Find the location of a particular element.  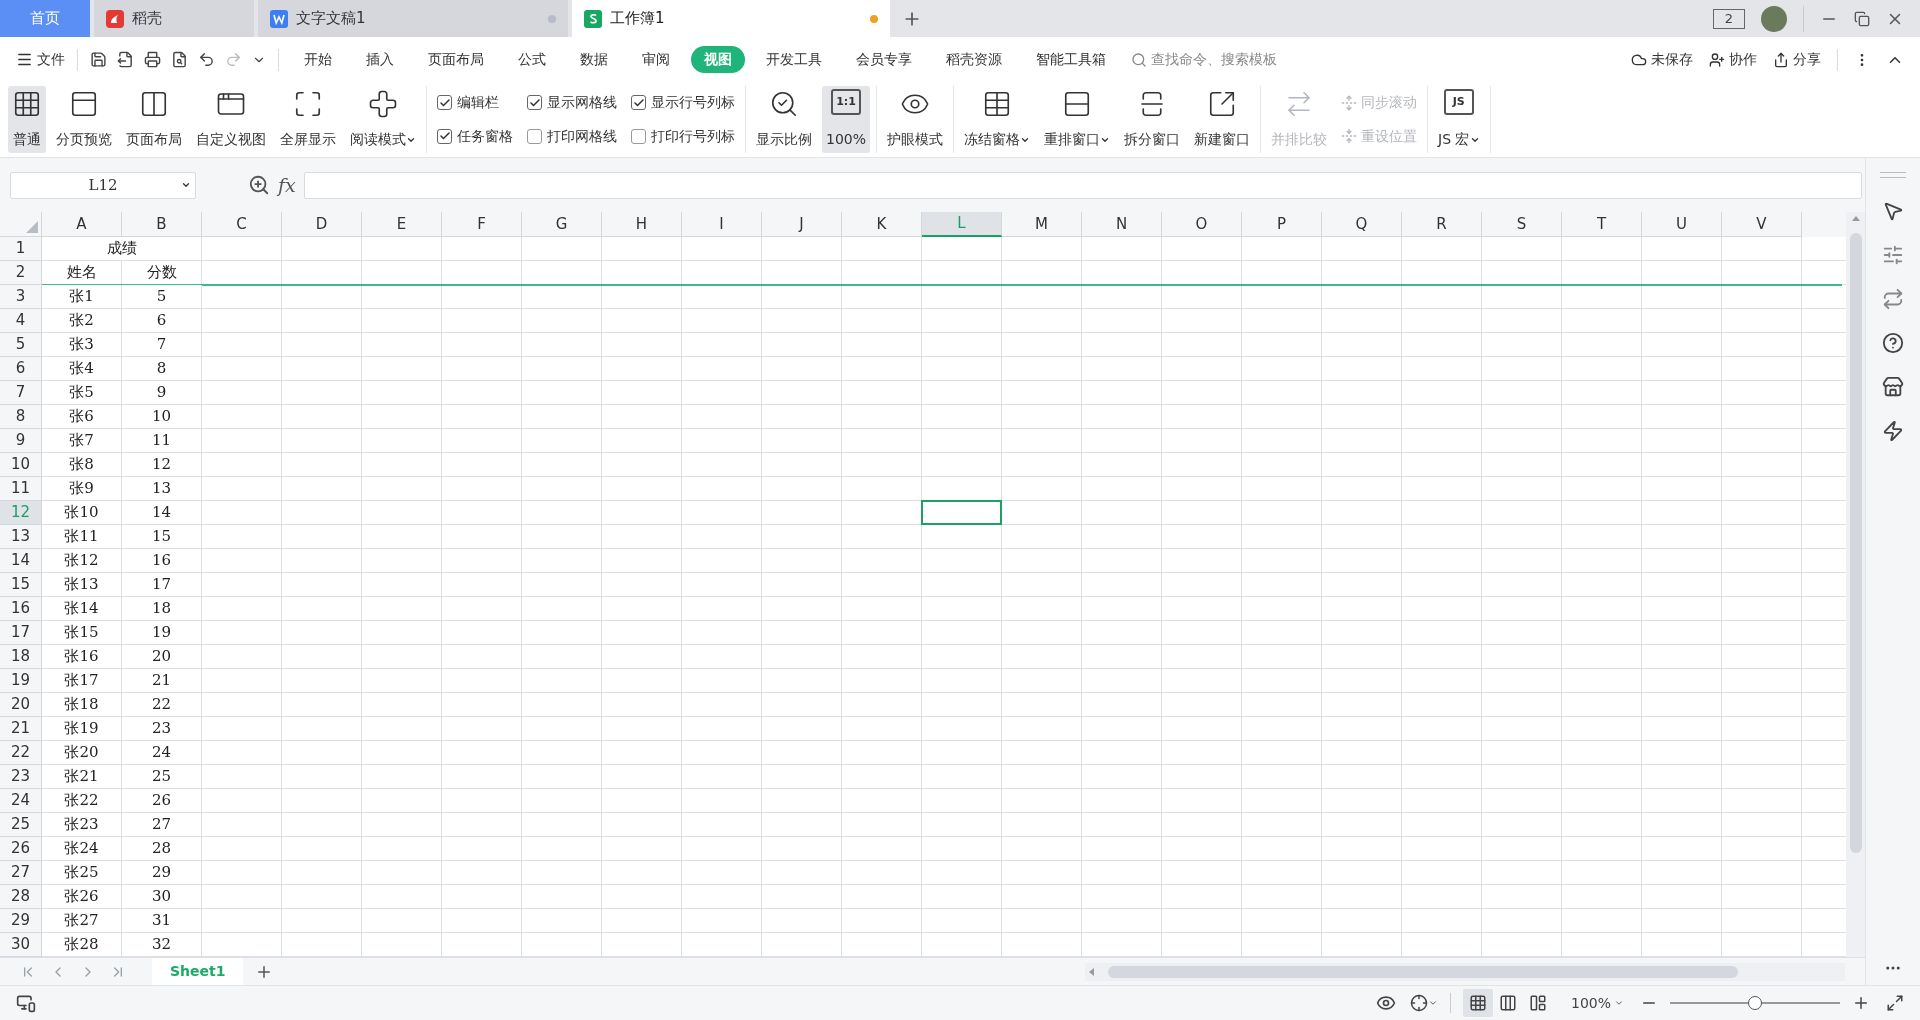

ribbon-button: 全屏显示 is located at coordinates (308, 119).